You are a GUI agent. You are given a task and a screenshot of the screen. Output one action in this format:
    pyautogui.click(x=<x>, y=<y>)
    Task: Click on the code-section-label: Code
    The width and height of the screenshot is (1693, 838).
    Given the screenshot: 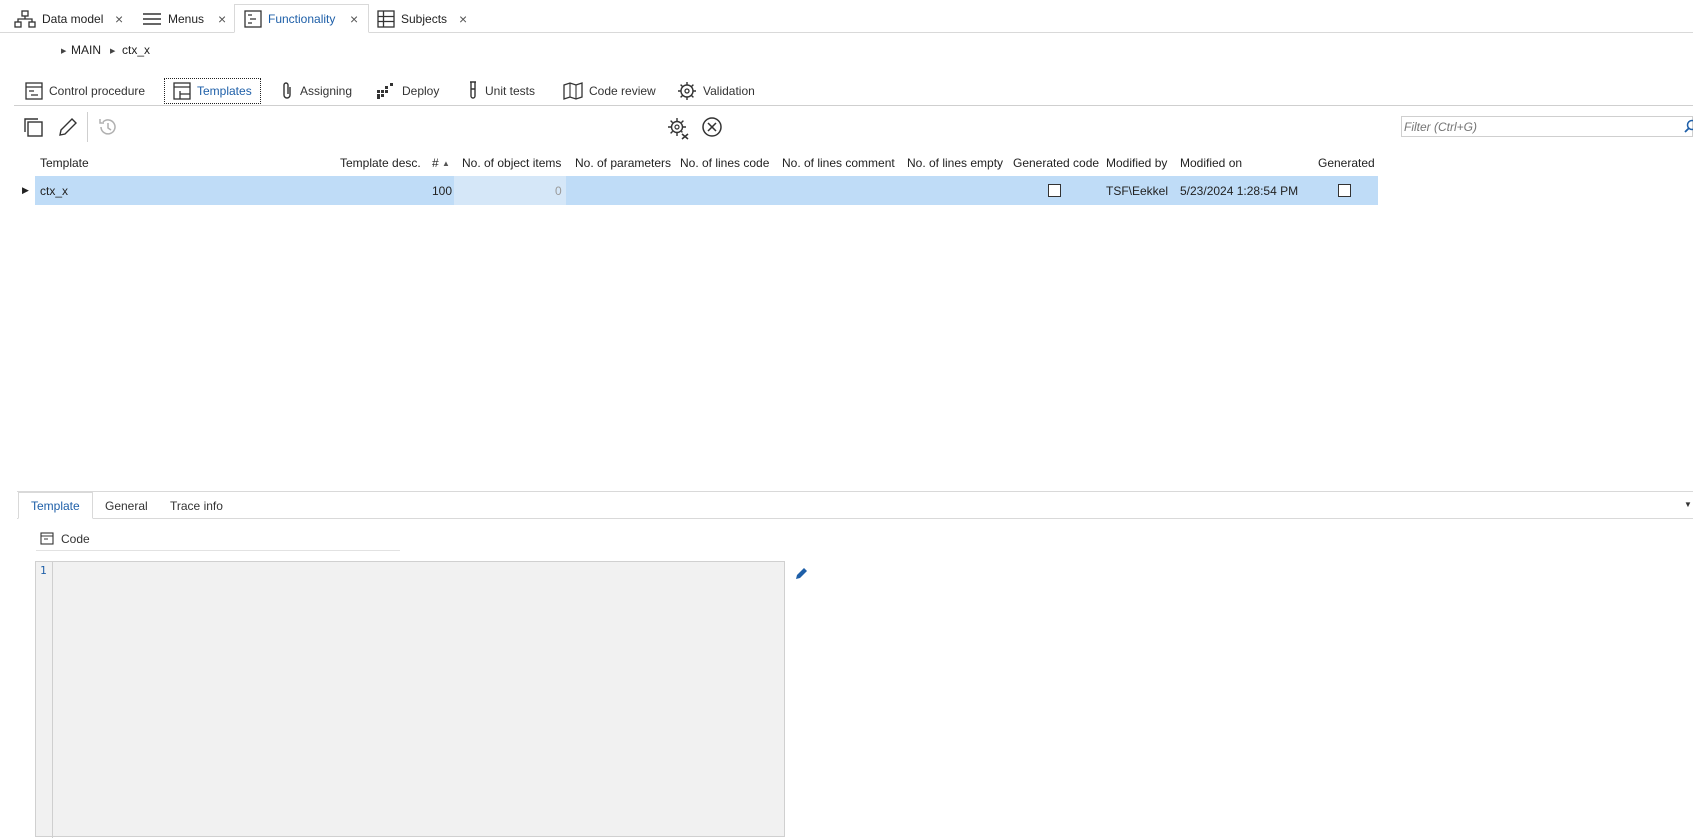 What is the action you would take?
    pyautogui.click(x=75, y=539)
    